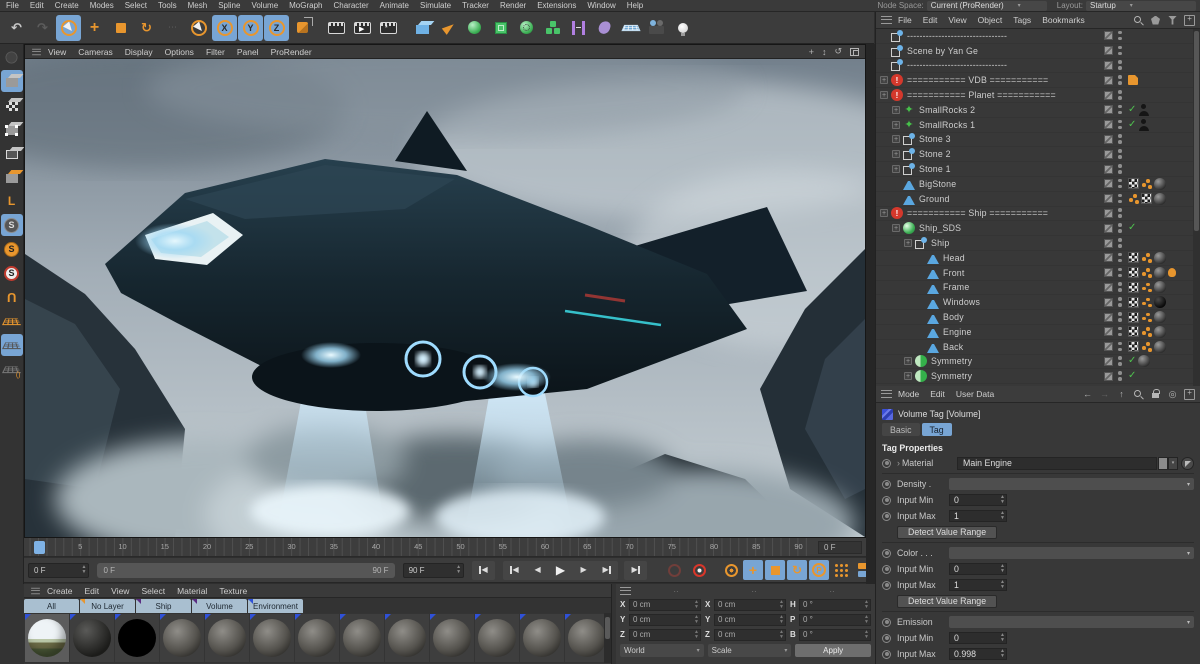  Describe the element at coordinates (1189, 20) in the screenshot. I see `add-panel-icon` at that location.